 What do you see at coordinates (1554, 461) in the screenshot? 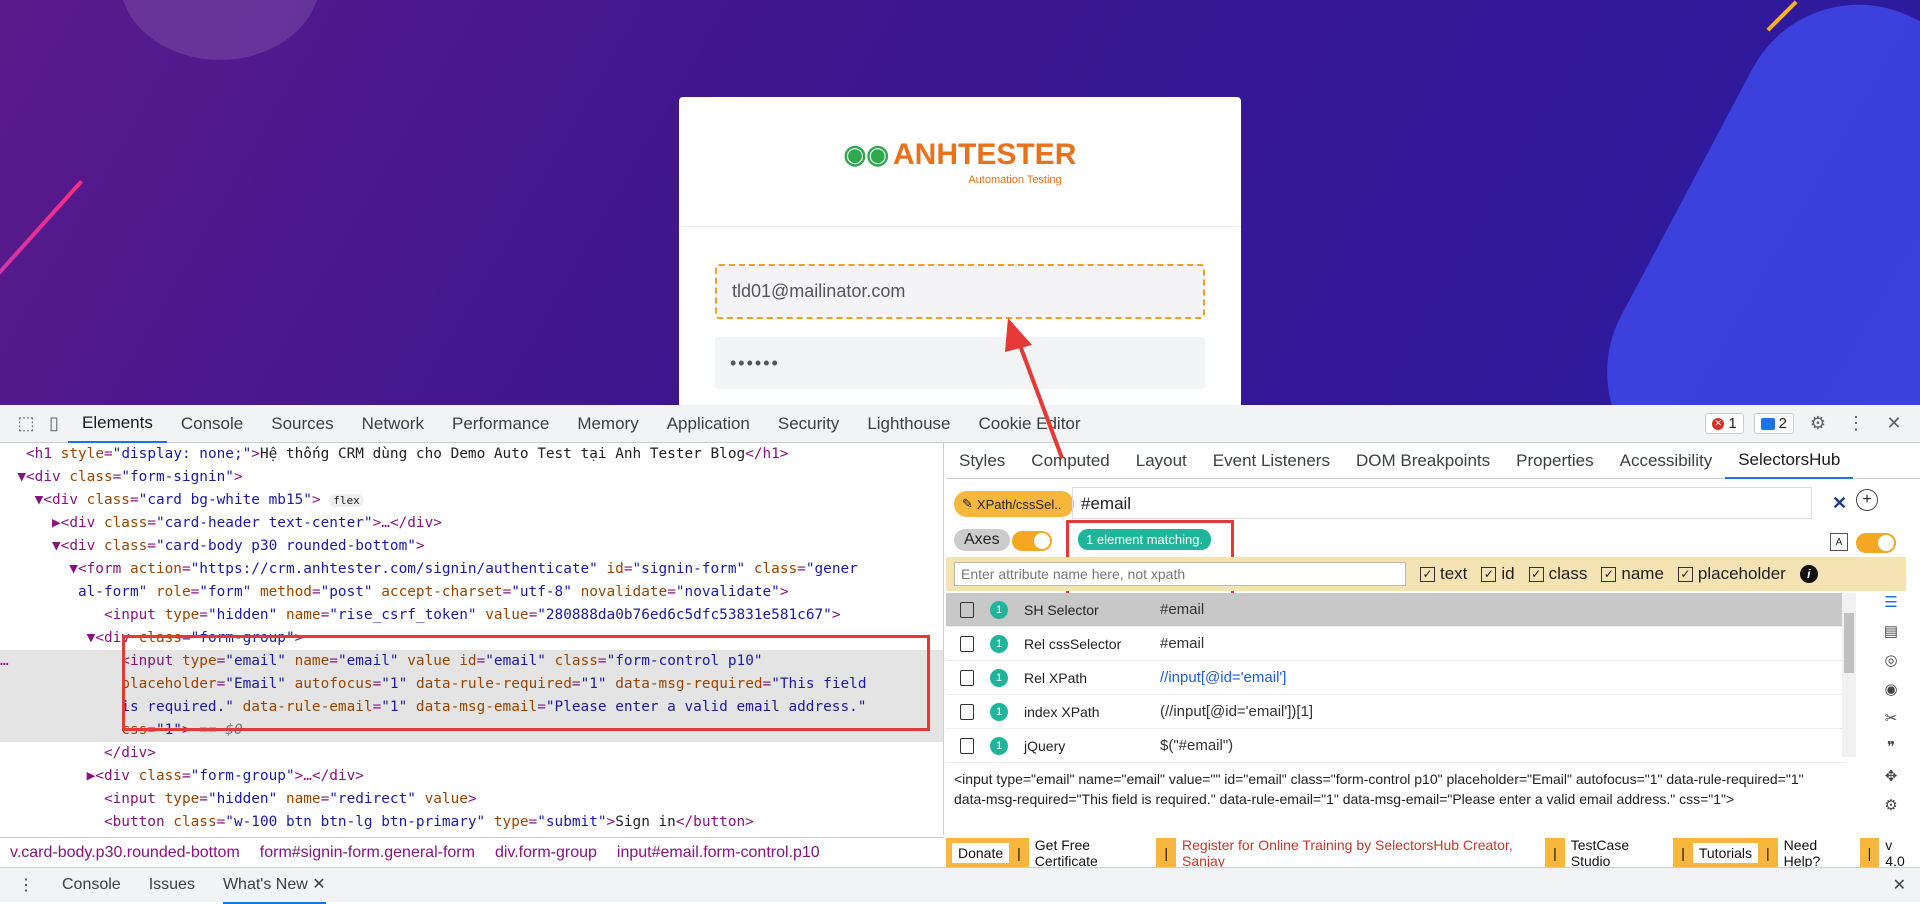
I see `tab-properties: Properties` at bounding box center [1554, 461].